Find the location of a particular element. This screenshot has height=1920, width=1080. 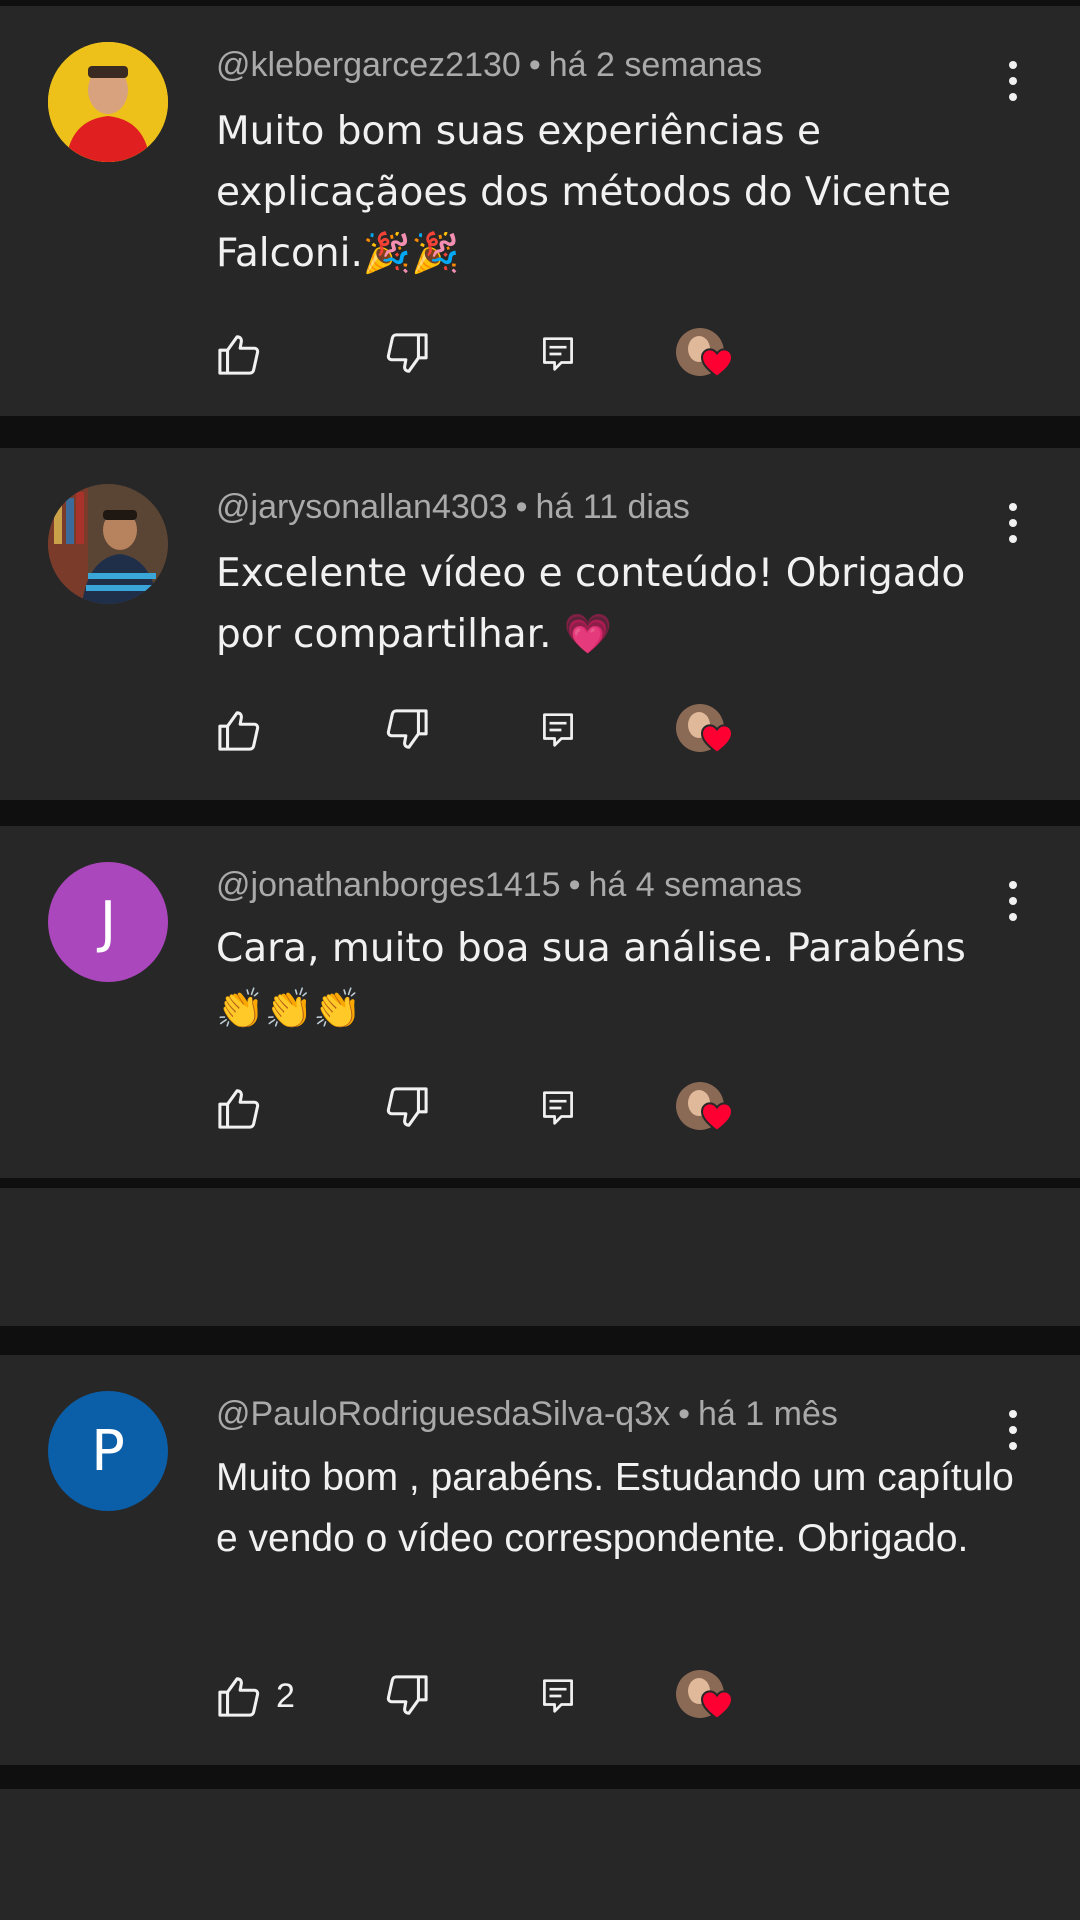

author-name: @klebergarcez2130 is located at coordinates (368, 65).